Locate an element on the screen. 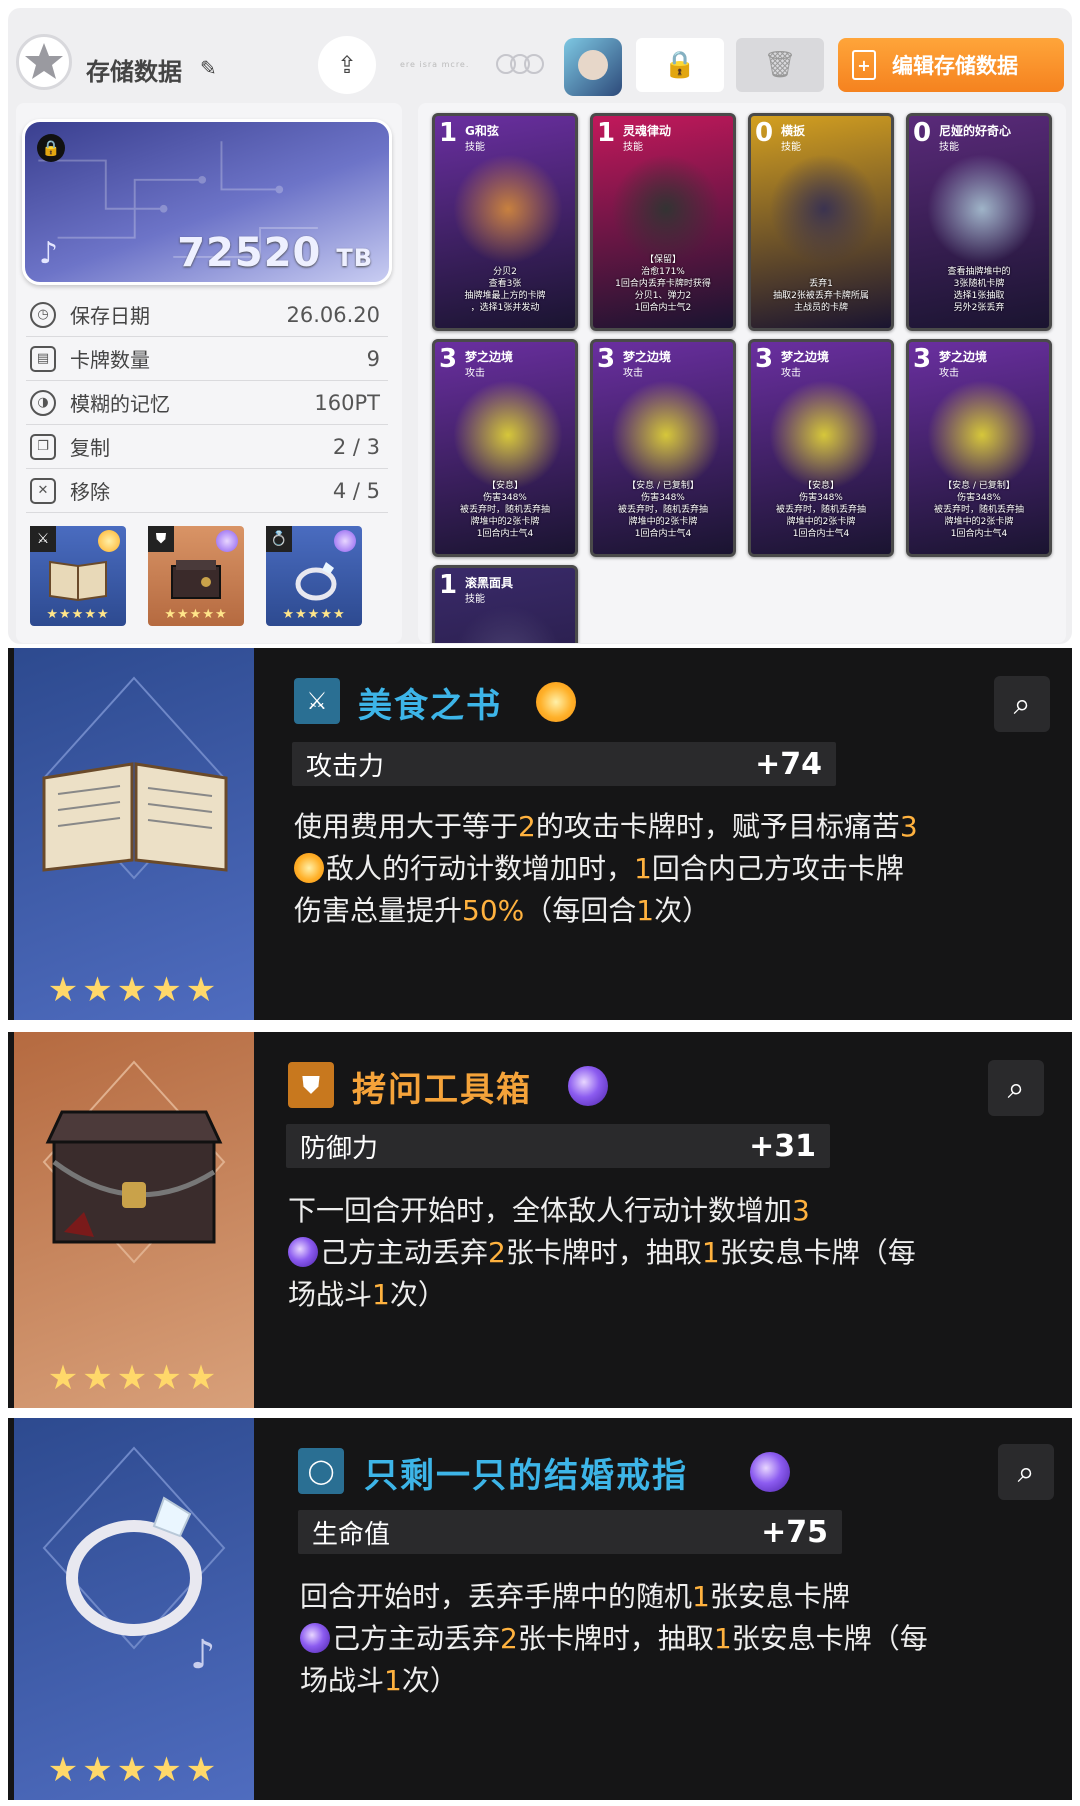 The image size is (1080, 1806). lock-icon: 🔒 is located at coordinates (51, 148).